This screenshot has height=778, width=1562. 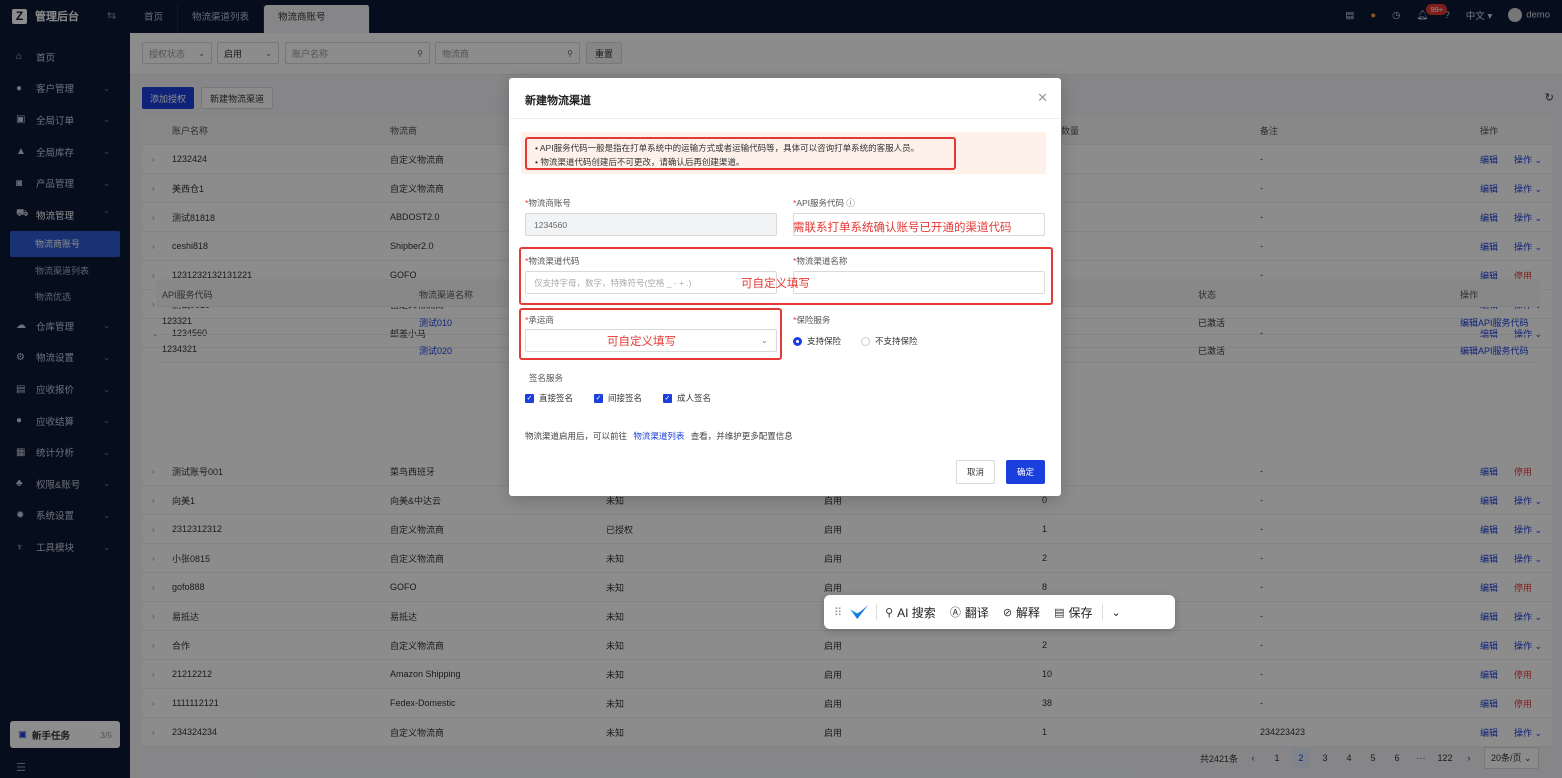 What do you see at coordinates (740, 153) in the screenshot?
I see `annotation-frame` at bounding box center [740, 153].